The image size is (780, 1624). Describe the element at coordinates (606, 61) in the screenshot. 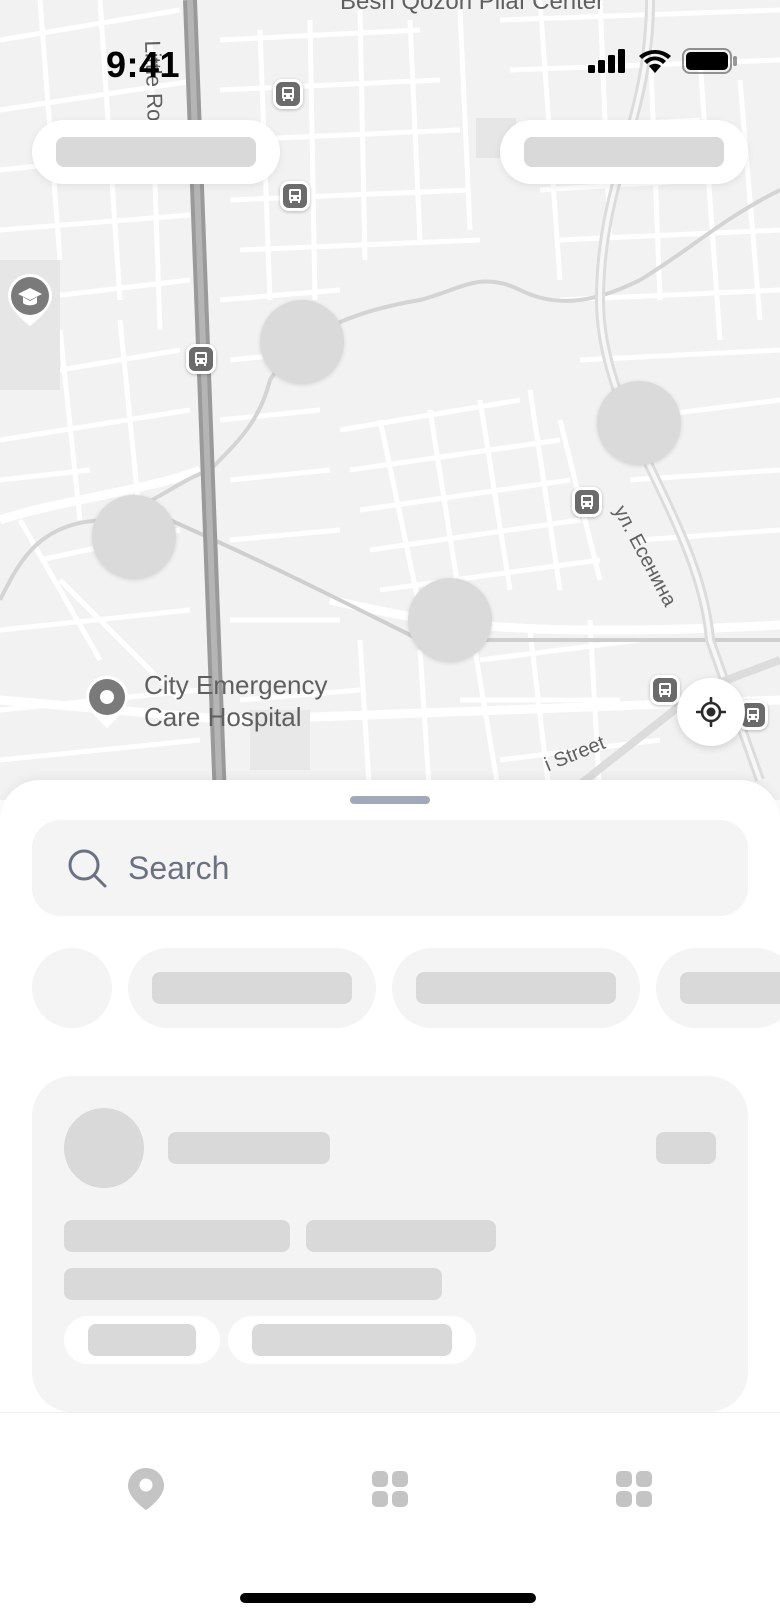

I see `signal-icon` at that location.